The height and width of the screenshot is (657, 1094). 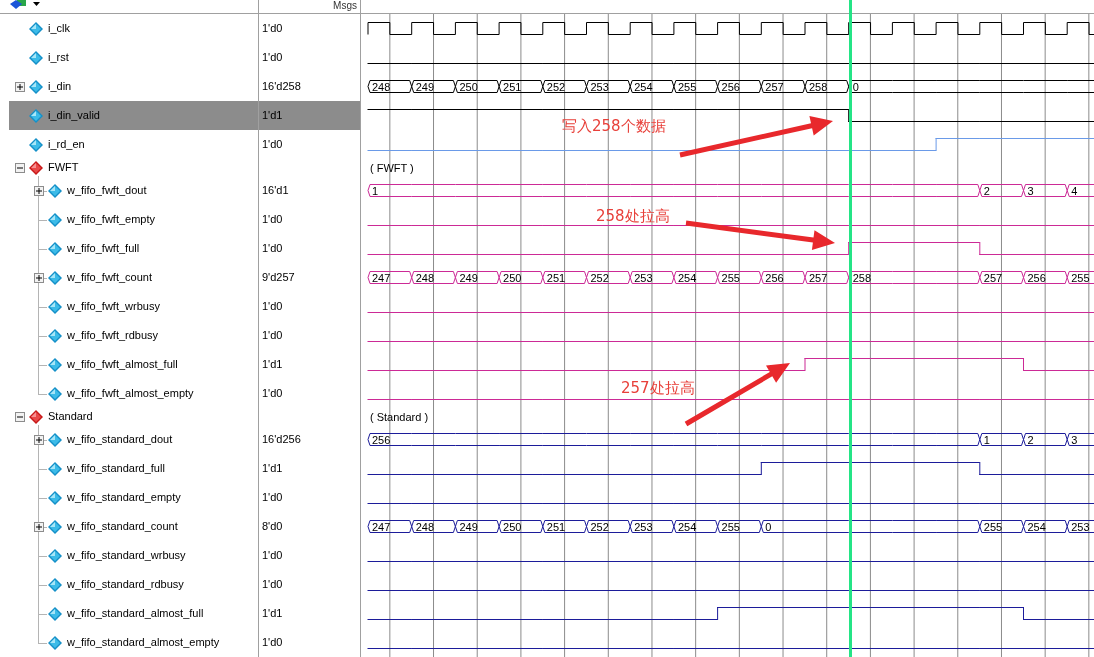 What do you see at coordinates (18, 4) in the screenshot?
I see `signal-type-icon` at bounding box center [18, 4].